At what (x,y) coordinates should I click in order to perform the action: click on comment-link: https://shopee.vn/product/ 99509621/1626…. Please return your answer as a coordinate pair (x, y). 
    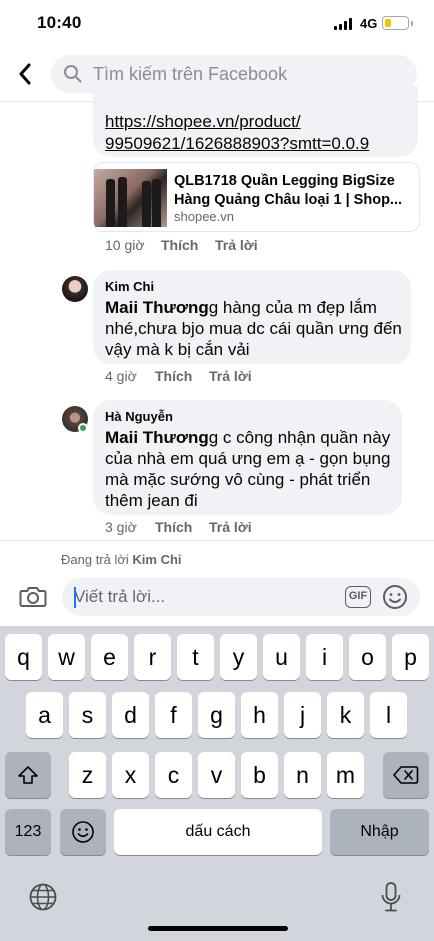
    Looking at the image, I should click on (237, 133).